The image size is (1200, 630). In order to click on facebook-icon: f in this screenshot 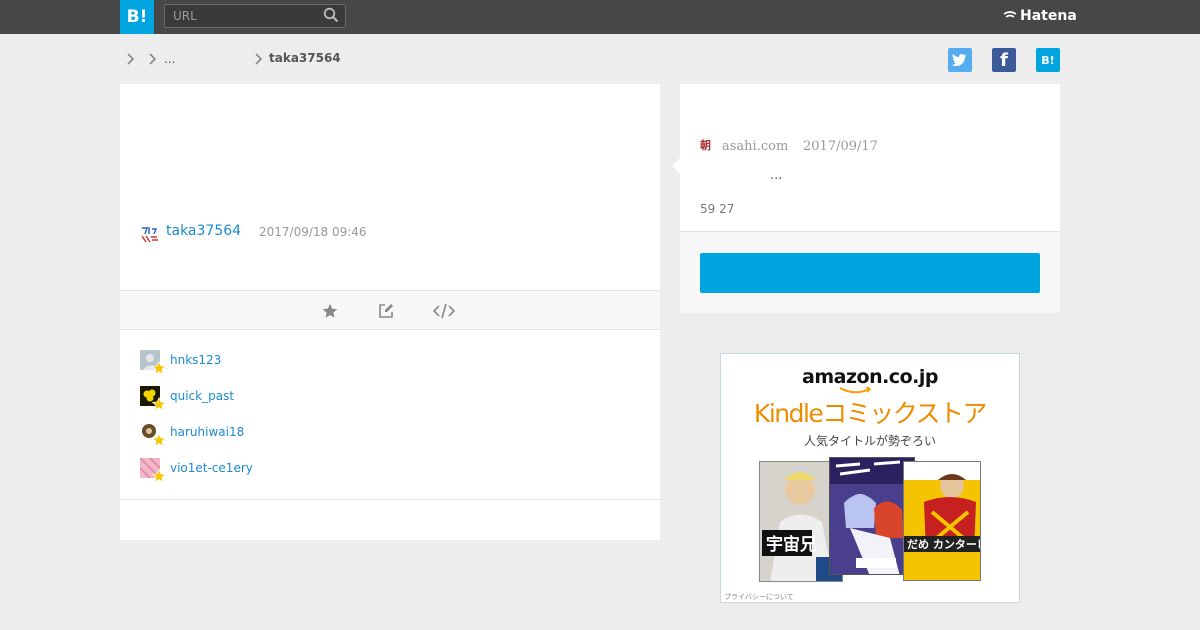, I will do `click(1004, 60)`.